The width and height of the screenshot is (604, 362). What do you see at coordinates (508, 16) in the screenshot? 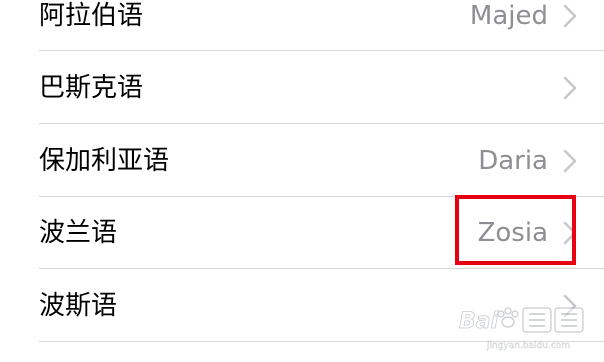
I see `list-item-value: Majed` at bounding box center [508, 16].